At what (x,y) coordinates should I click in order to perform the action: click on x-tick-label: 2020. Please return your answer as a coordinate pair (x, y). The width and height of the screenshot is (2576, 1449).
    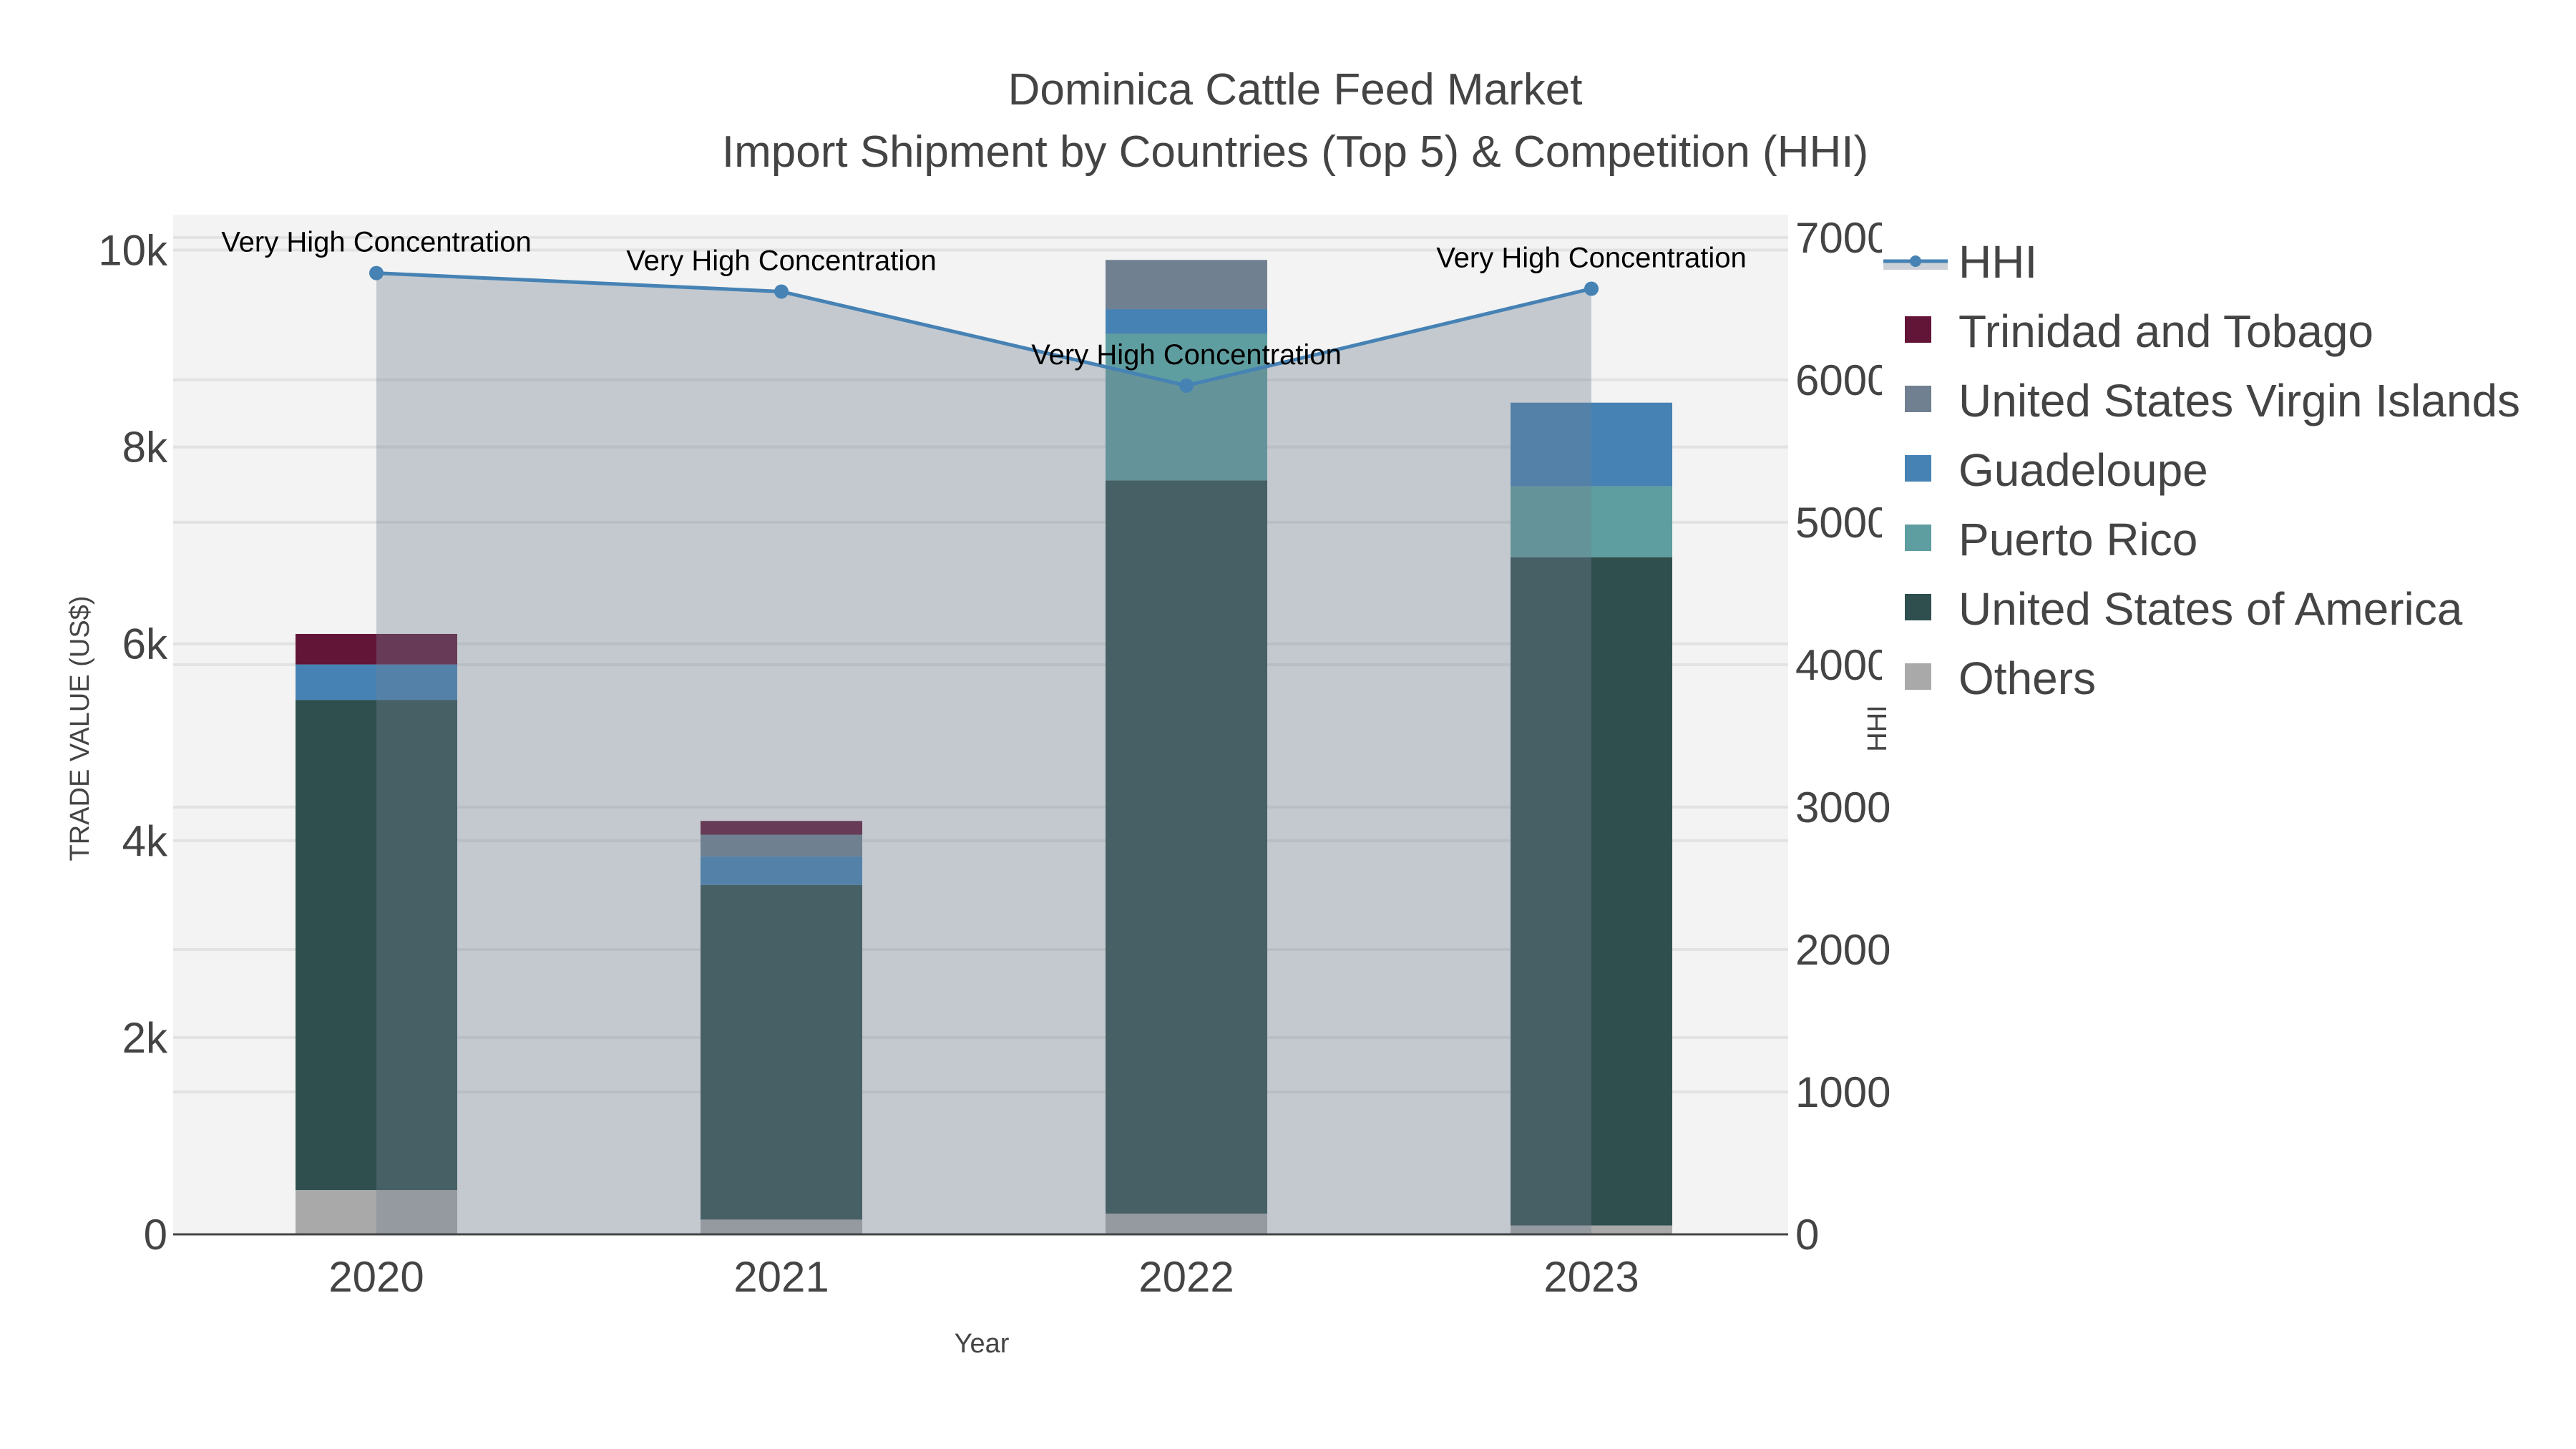
    Looking at the image, I should click on (376, 1277).